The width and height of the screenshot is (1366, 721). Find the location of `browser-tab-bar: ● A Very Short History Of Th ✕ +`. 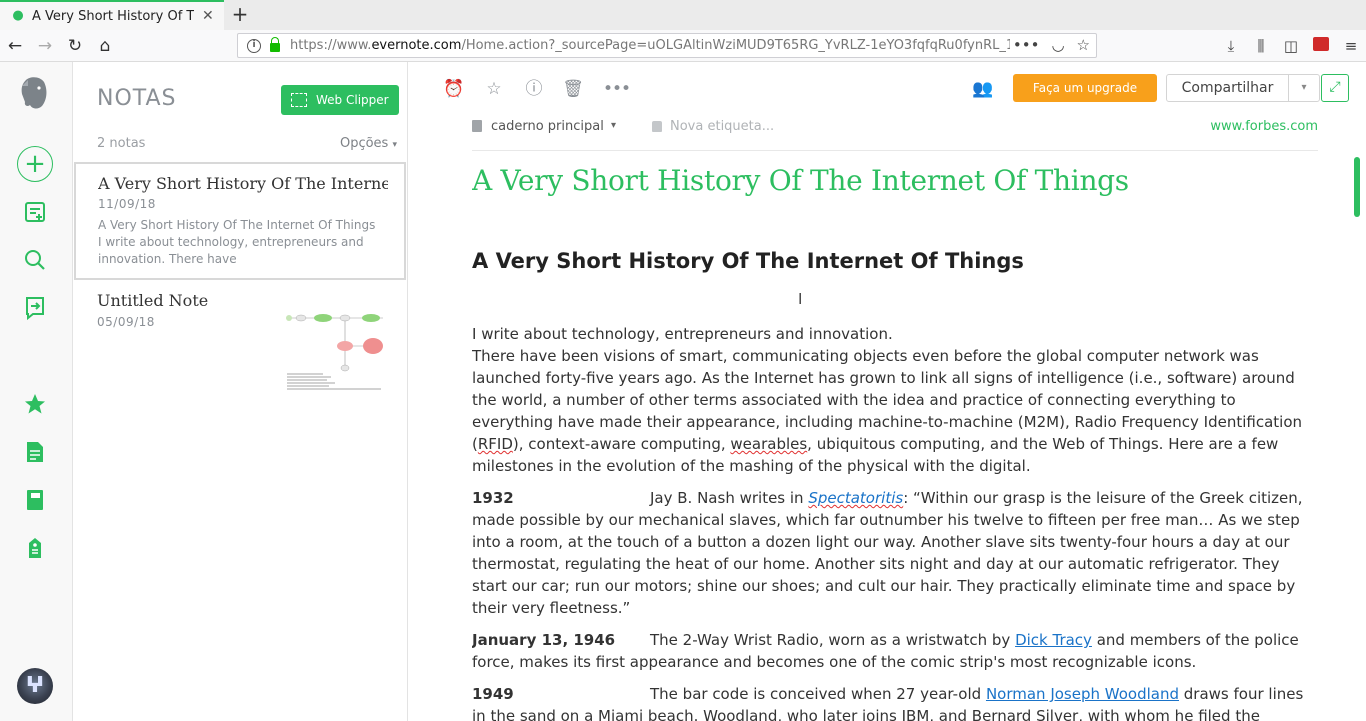

browser-tab-bar: ● A Very Short History Of Th ✕ + is located at coordinates (683, 15).